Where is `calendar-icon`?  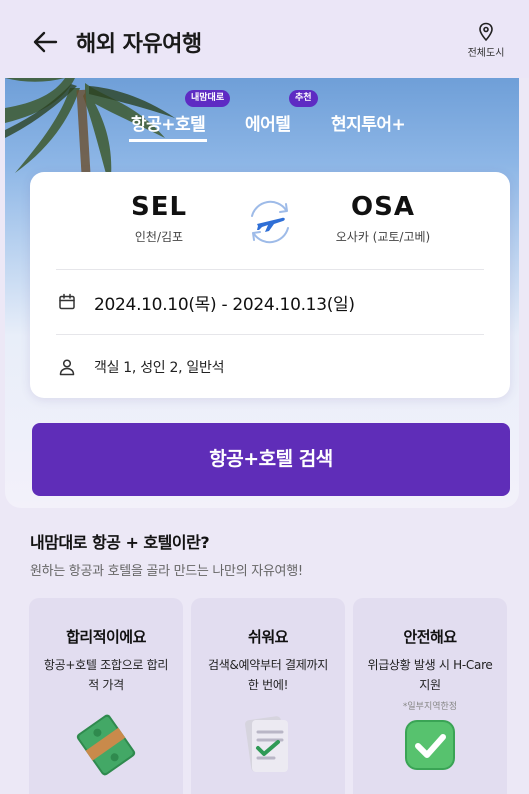
calendar-icon is located at coordinates (67, 301).